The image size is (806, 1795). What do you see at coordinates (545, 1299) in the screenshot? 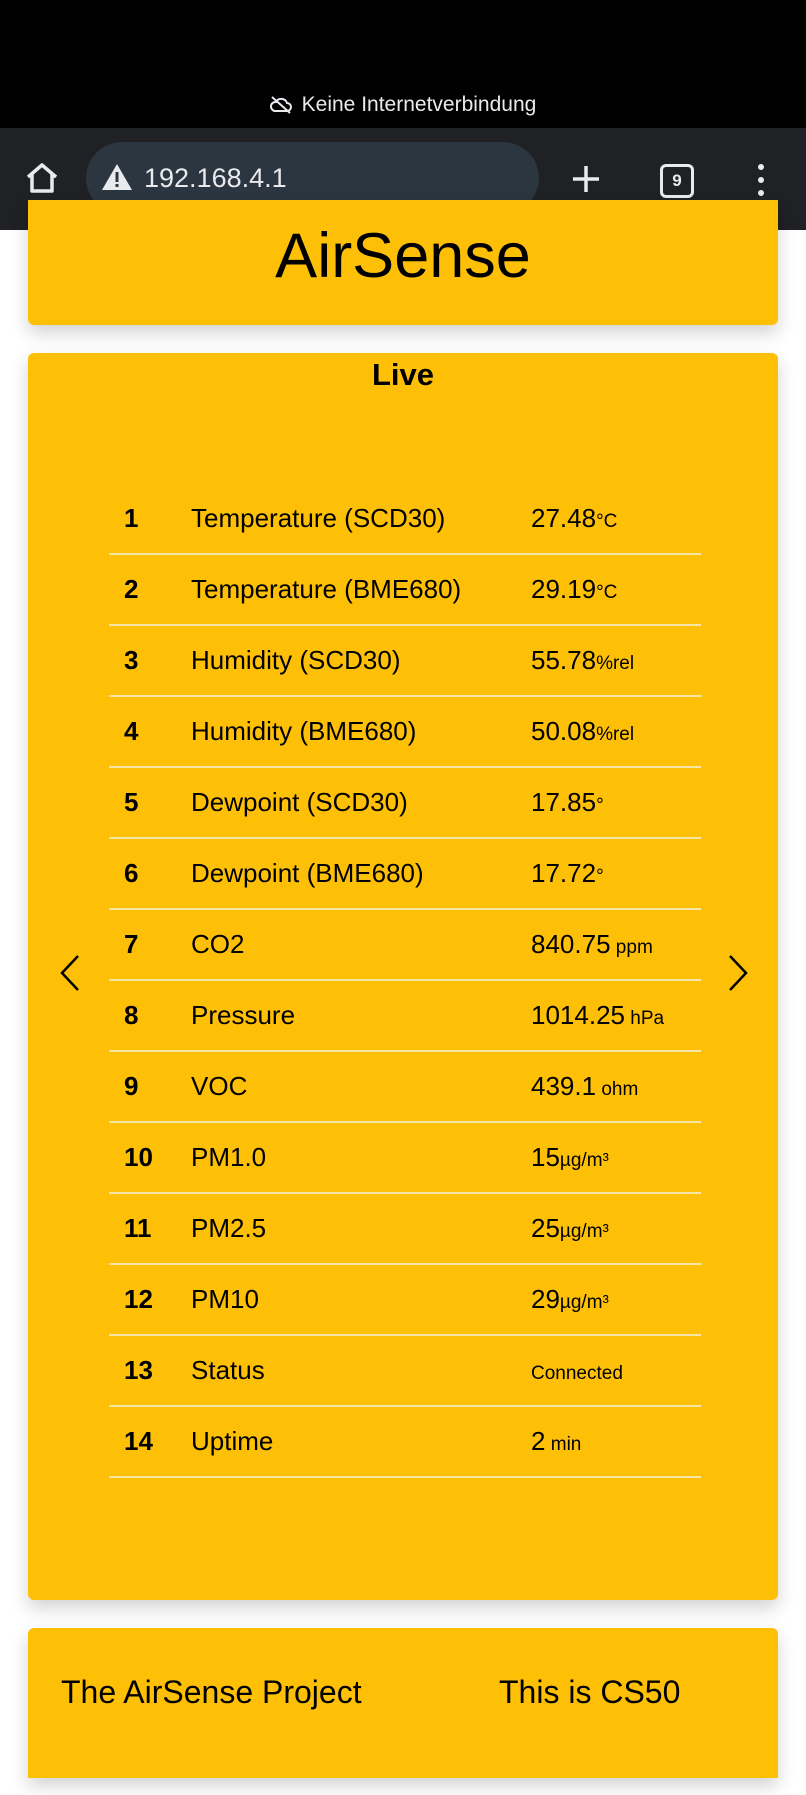
I see `value-number: 29` at bounding box center [545, 1299].